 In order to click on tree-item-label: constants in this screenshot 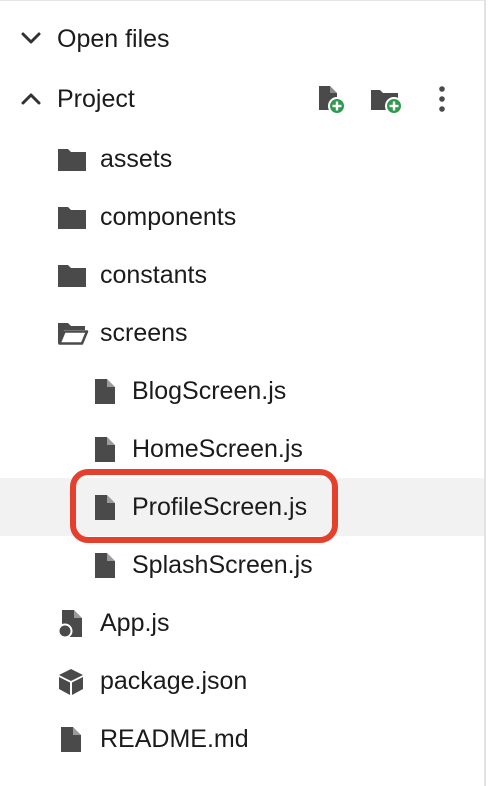, I will do `click(154, 274)`.